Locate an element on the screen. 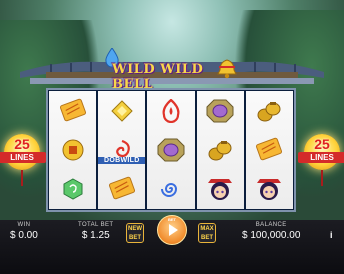 The height and width of the screenshot is (274, 344). bell-icon is located at coordinates (227, 71).